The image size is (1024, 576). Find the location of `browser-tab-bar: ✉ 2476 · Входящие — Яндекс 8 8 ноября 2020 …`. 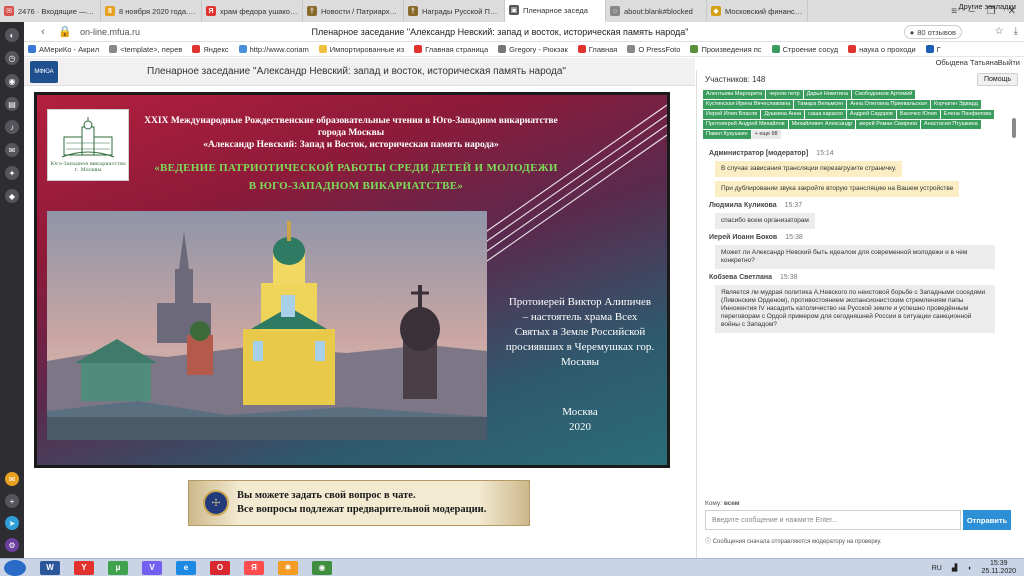

browser-tab-bar: ✉ 2476 · Входящие — Яндекс 8 8 ноября 2020 … is located at coordinates (512, 11).